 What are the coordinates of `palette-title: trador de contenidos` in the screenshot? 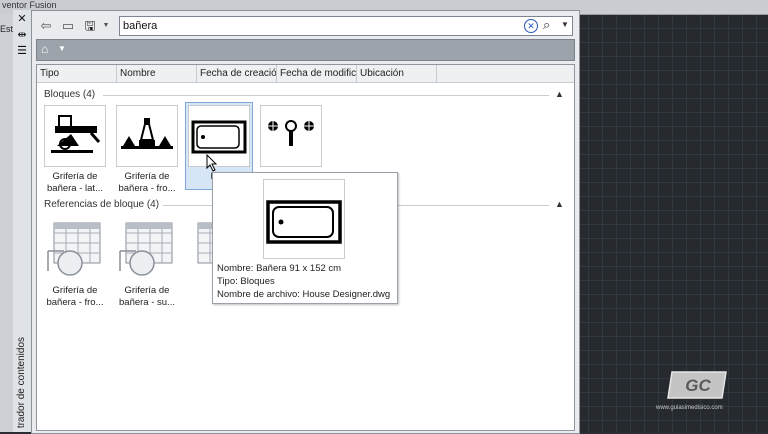 It's located at (21, 382).